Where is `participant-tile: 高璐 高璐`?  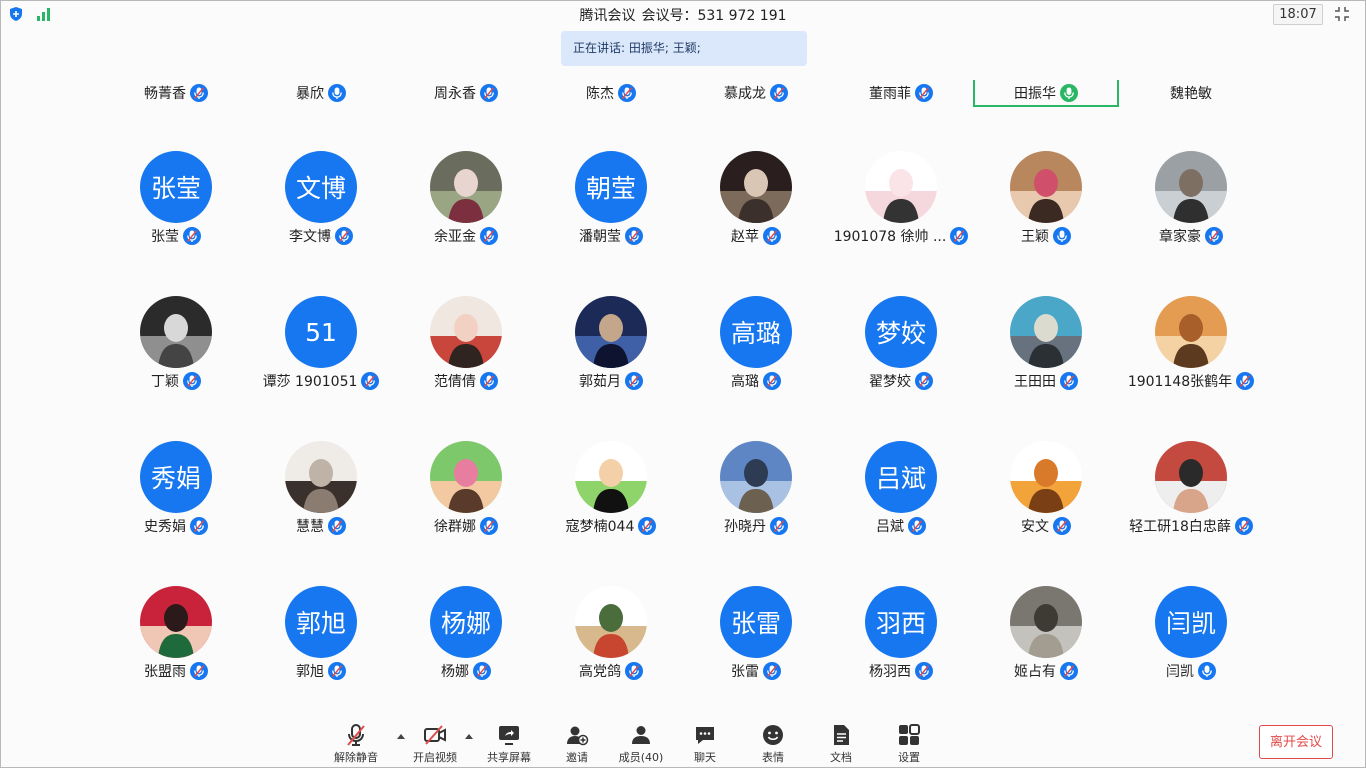 participant-tile: 高璐 高璐 is located at coordinates (756, 351).